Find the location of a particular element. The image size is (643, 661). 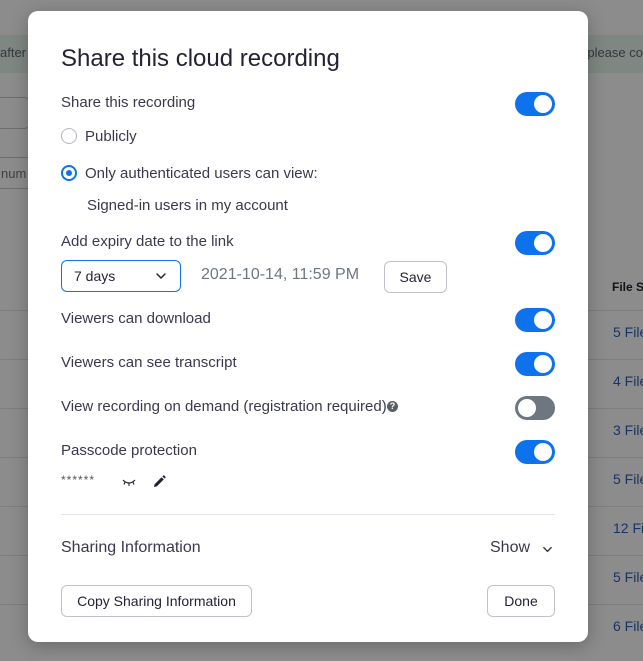

copy-sharing-information-button: Copy Sharing Information is located at coordinates (156, 601).